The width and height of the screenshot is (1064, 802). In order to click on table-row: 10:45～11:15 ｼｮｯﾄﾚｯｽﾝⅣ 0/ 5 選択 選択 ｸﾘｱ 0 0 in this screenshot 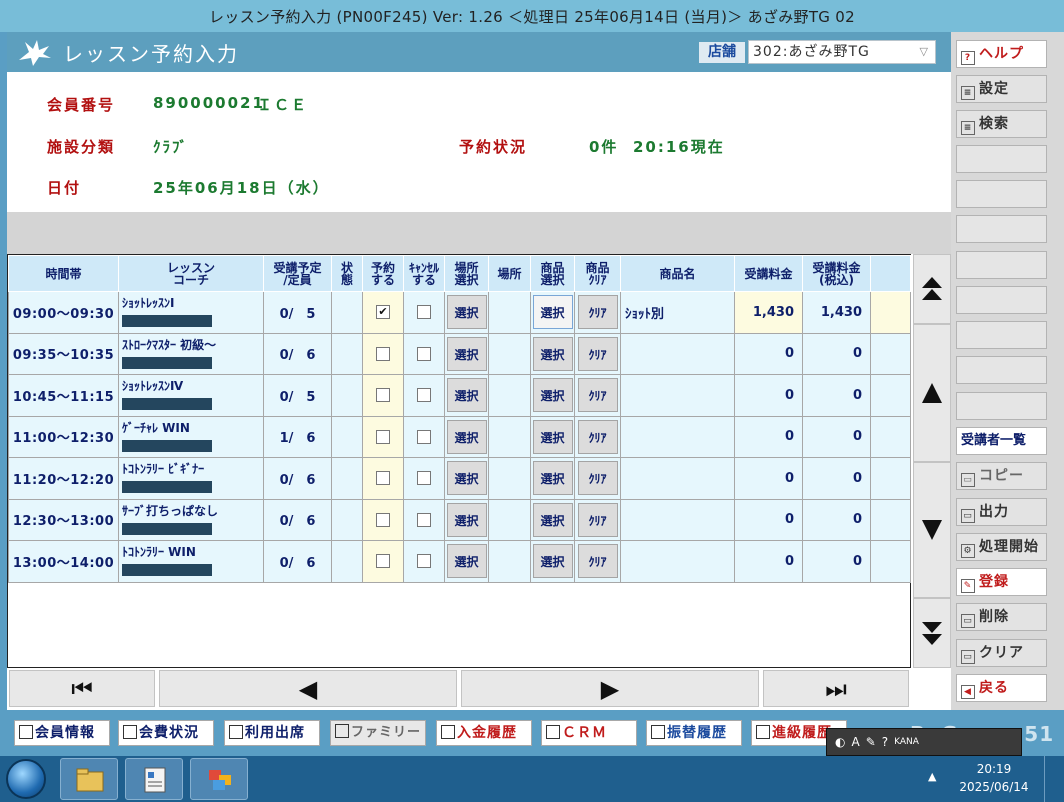, I will do `click(459, 395)`.